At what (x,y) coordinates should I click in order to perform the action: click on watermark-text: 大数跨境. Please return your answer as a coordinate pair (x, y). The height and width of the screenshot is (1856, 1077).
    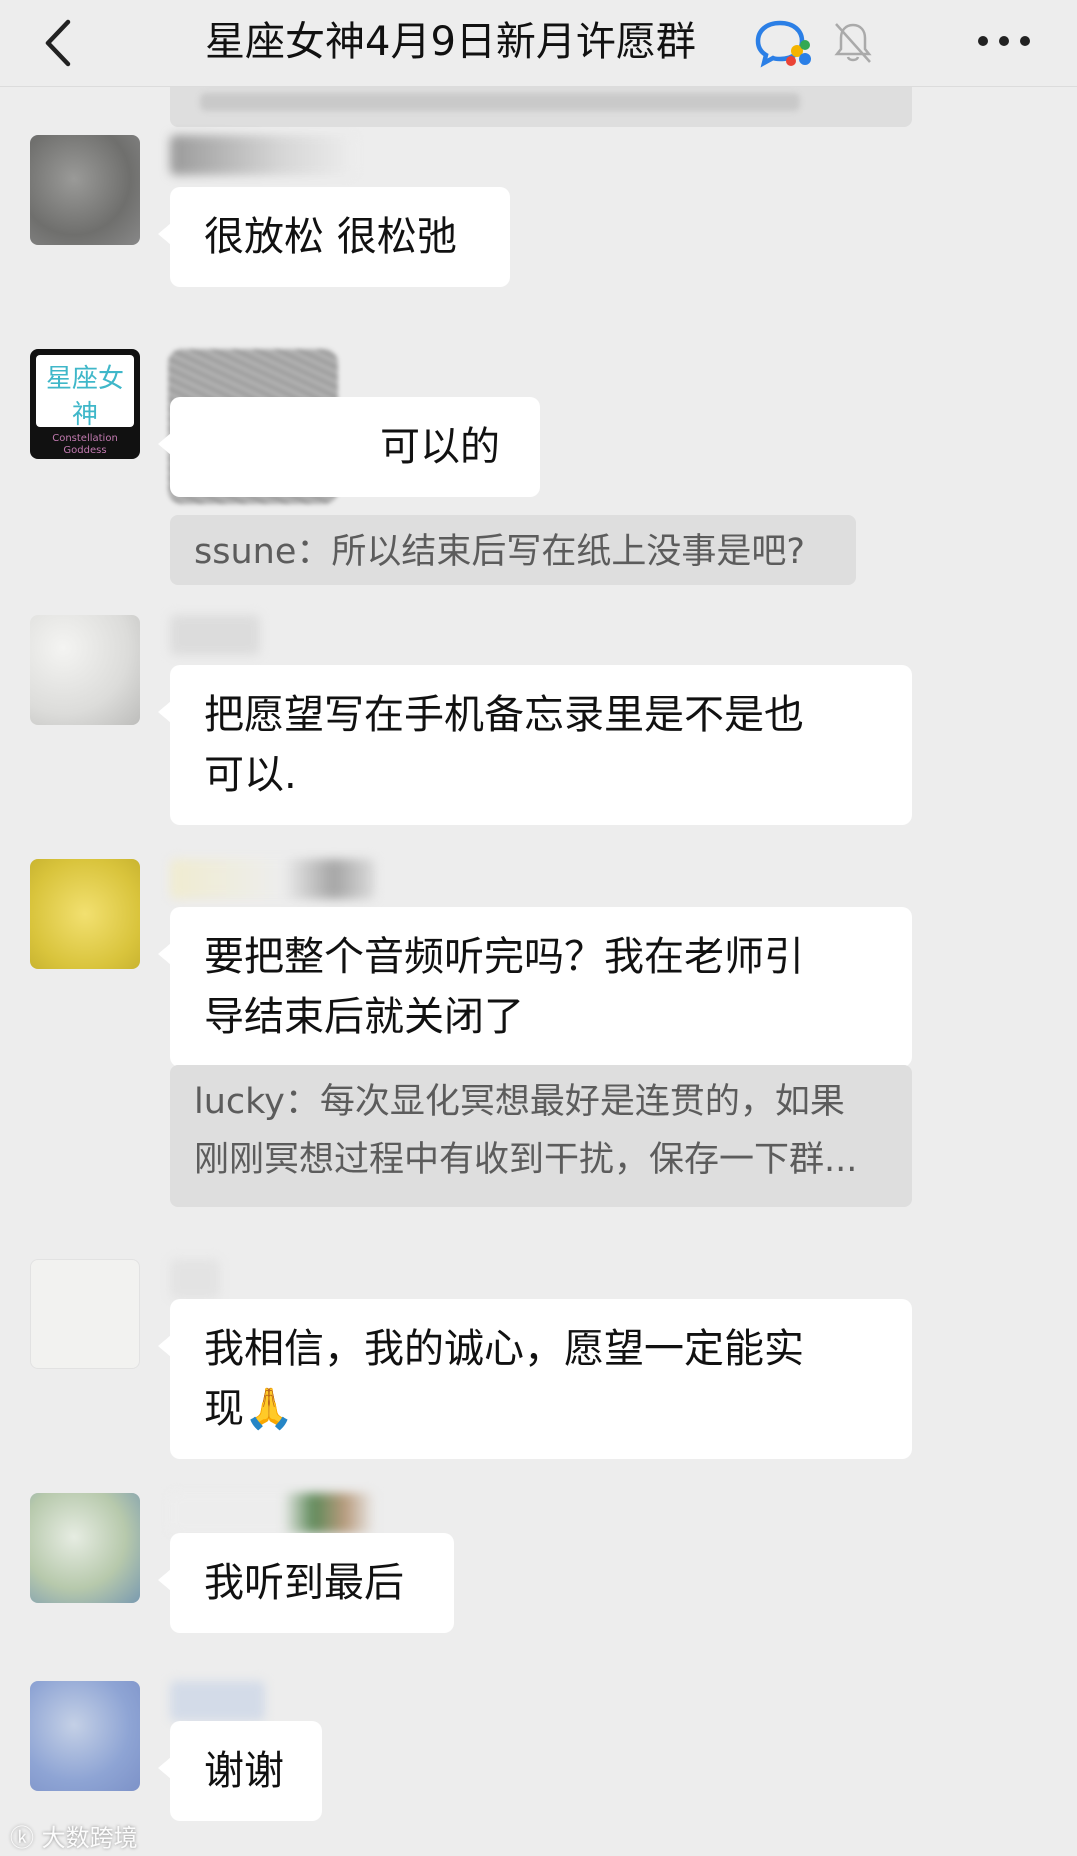
    Looking at the image, I should click on (89, 1838).